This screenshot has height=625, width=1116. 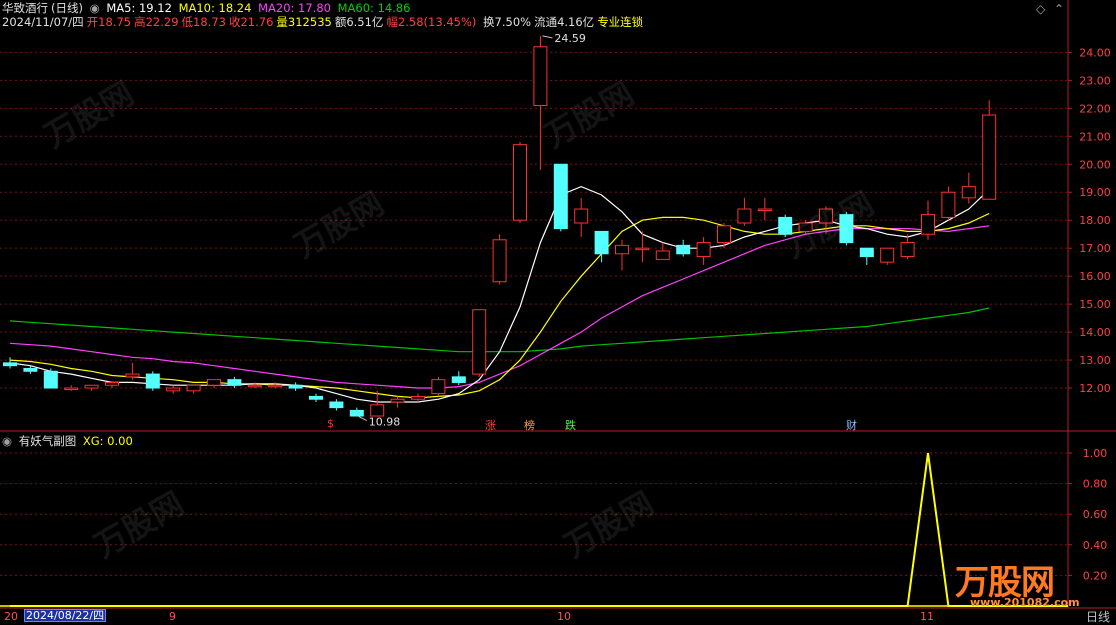 What do you see at coordinates (1025, 602) in the screenshot?
I see `logo-url: www.201082.com` at bounding box center [1025, 602].